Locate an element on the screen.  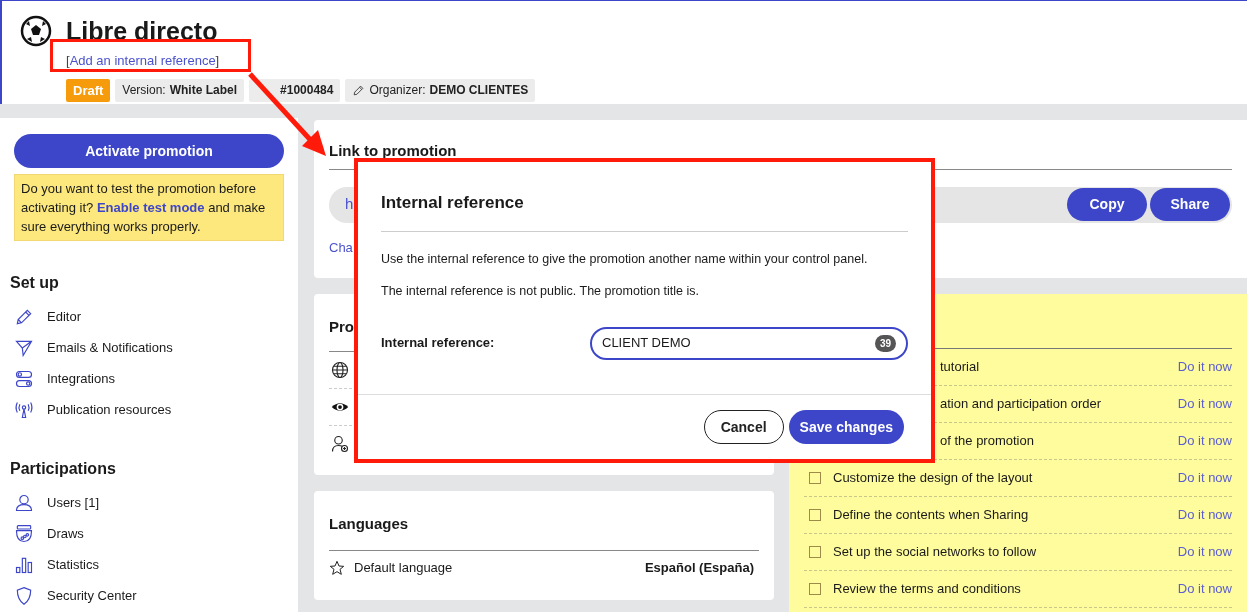
shield-icon is located at coordinates (24, 595).